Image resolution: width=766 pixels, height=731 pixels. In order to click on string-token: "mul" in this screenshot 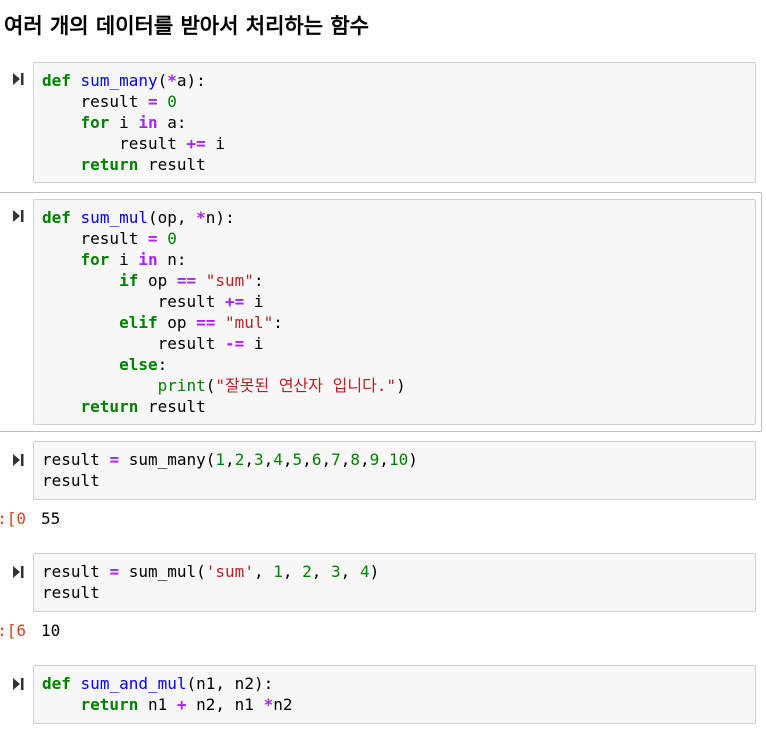, I will do `click(249, 322)`.